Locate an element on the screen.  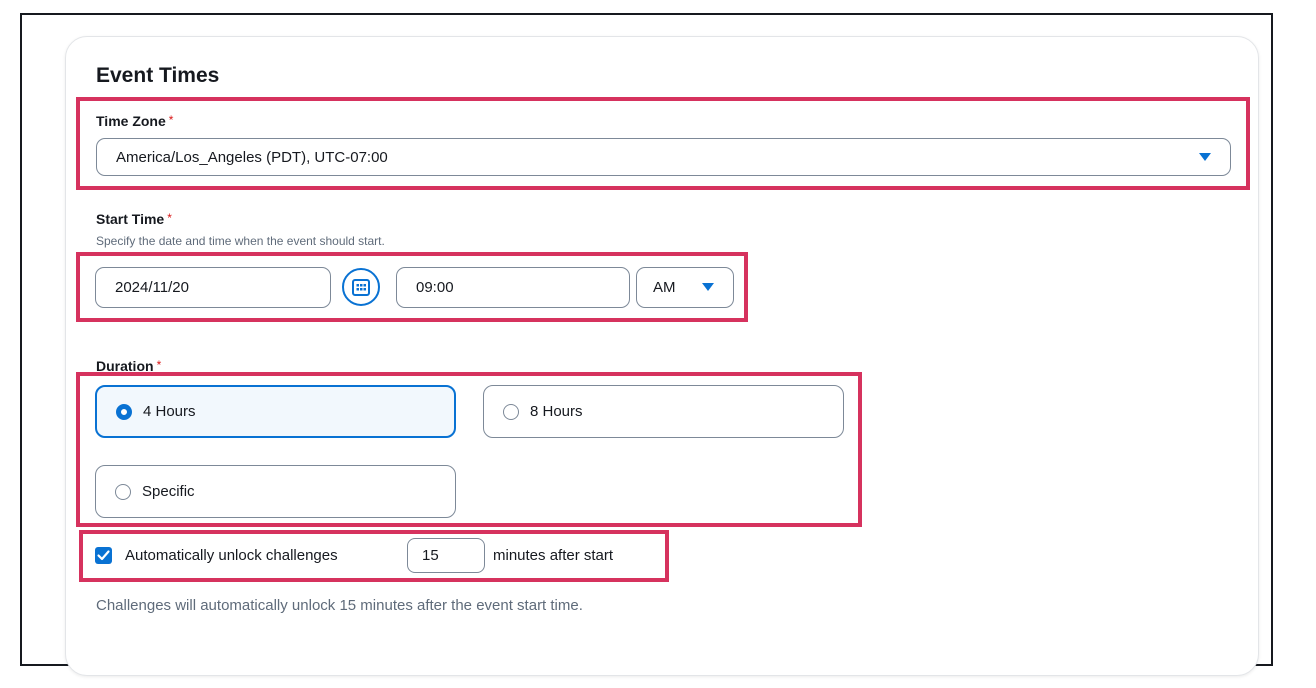
start-time-label: Start Time * is located at coordinates (134, 219).